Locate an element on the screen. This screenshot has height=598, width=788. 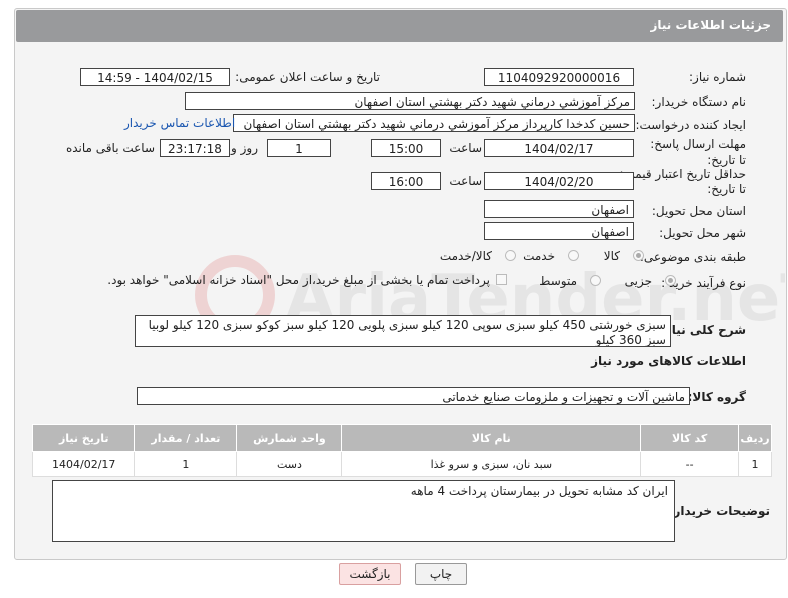
remaining-time-field: 23:17:18 is located at coordinates (195, 148).